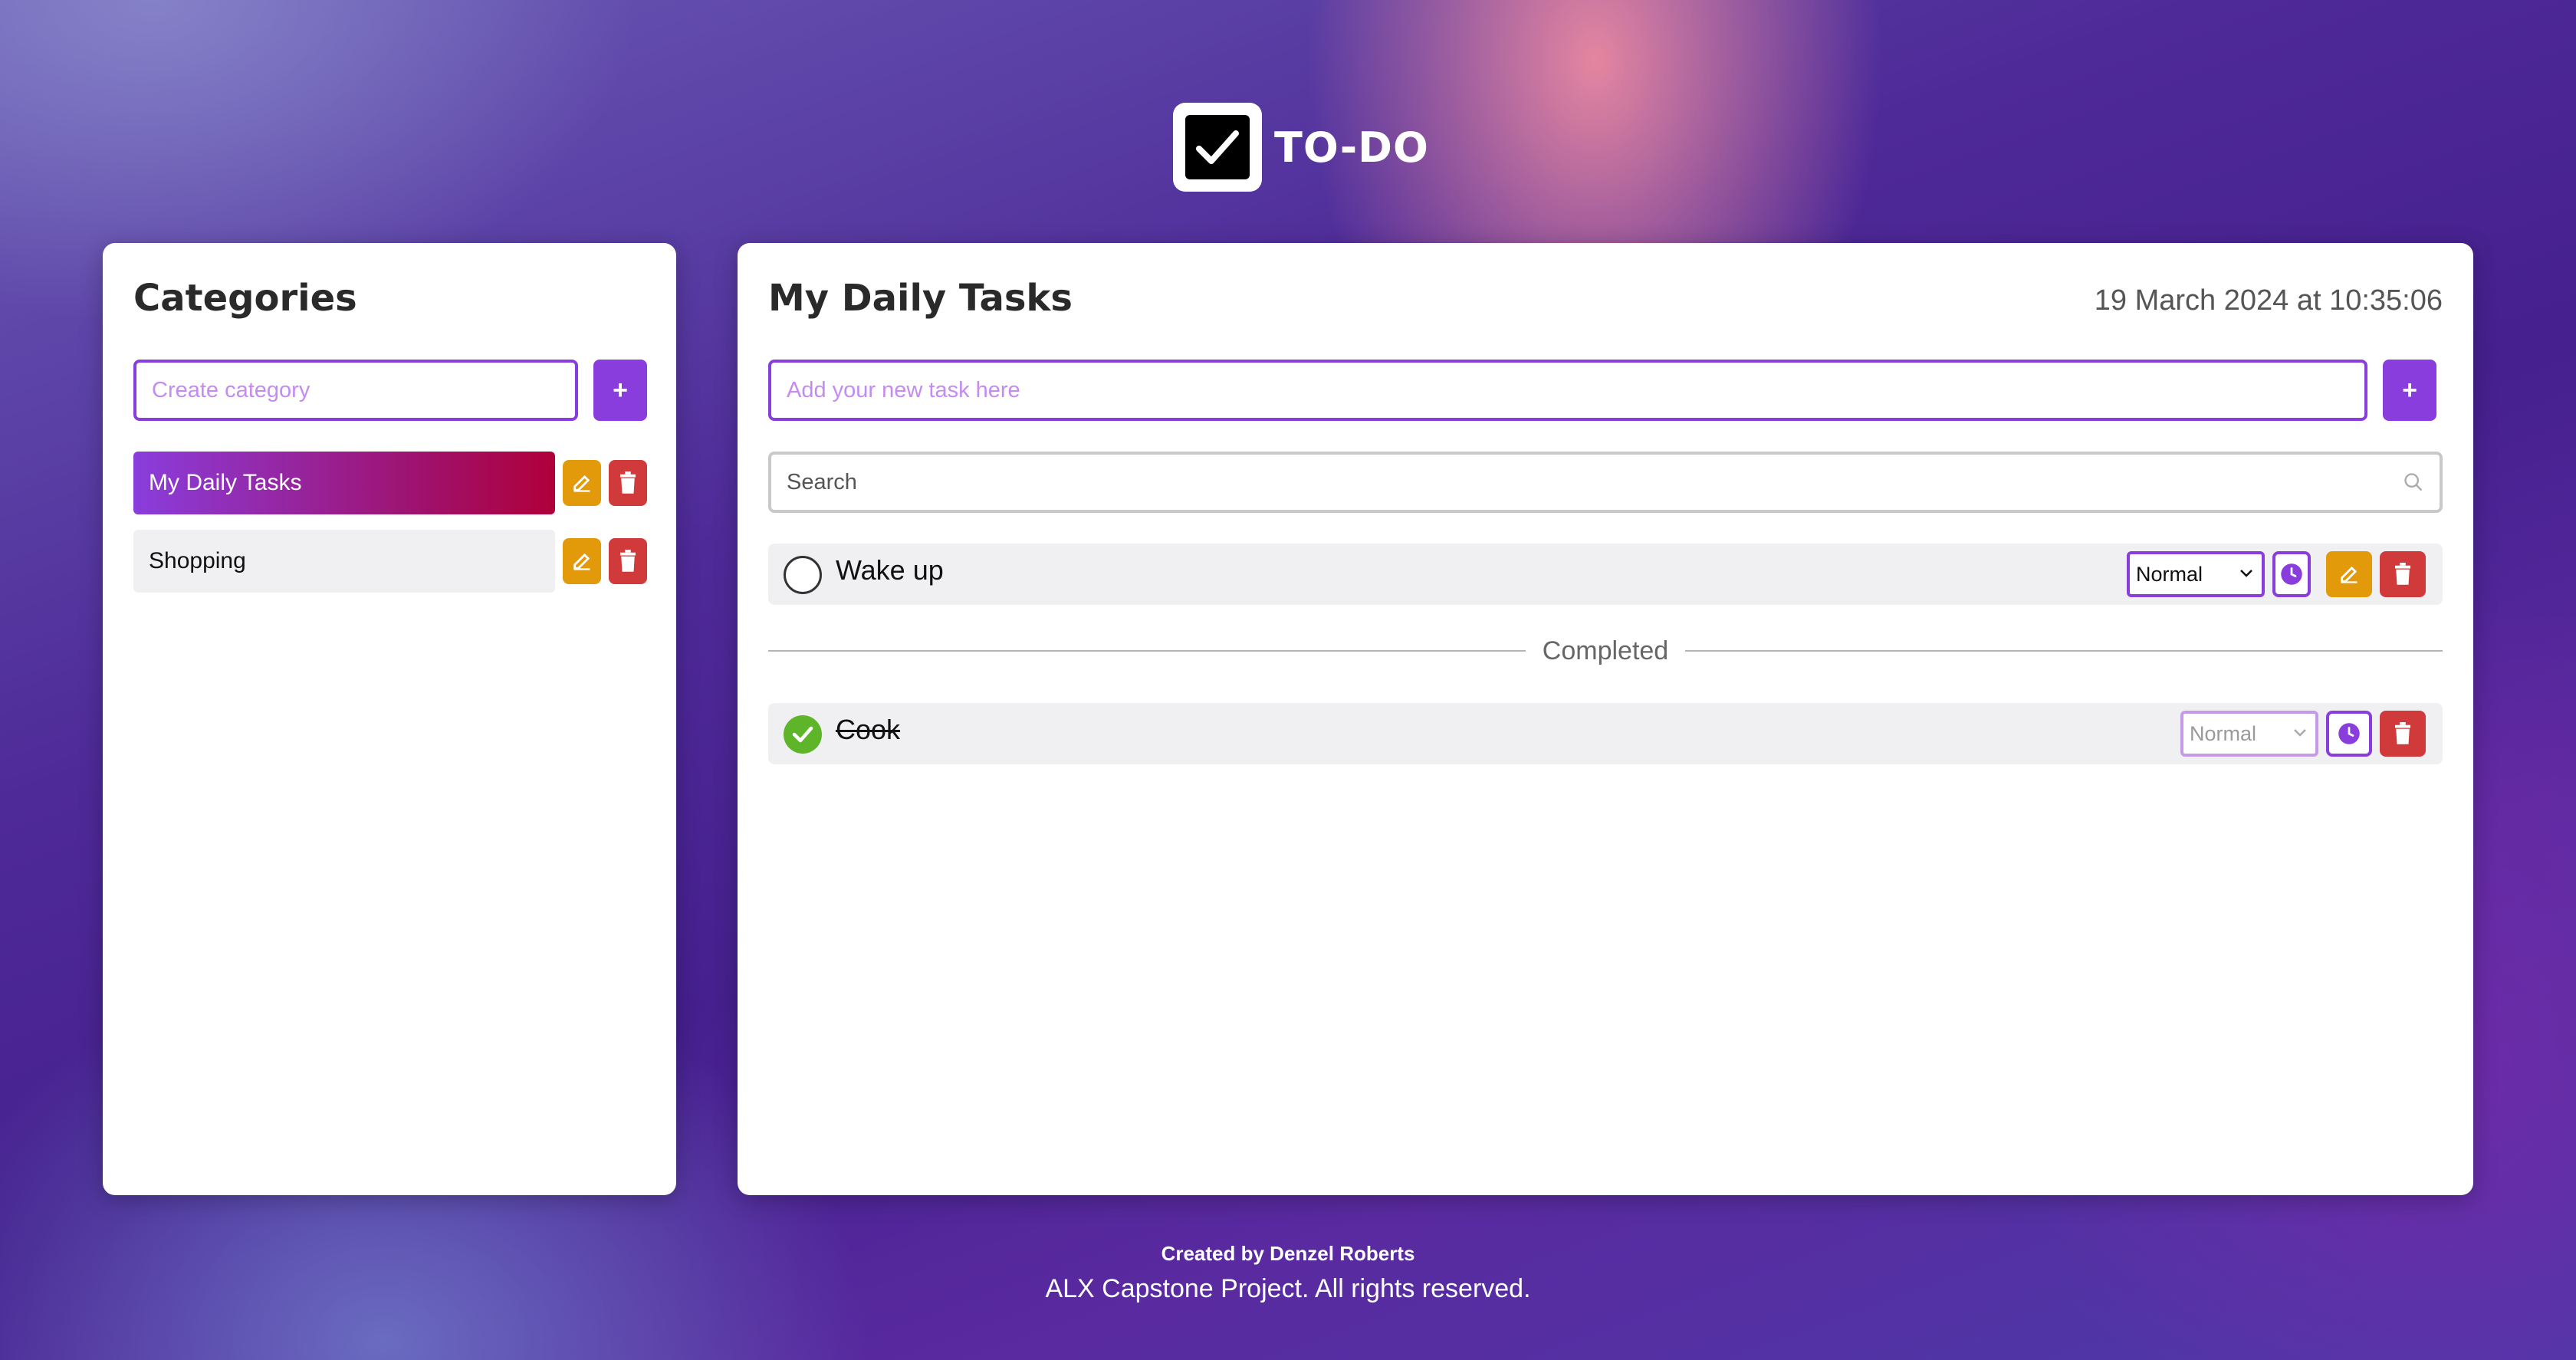  I want to click on task-label: Cook, so click(869, 729).